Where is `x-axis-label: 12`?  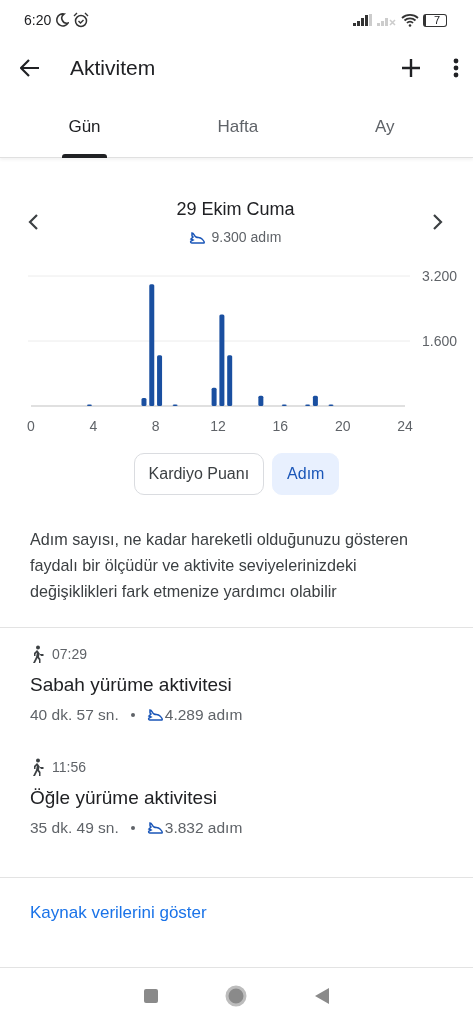
x-axis-label: 12 is located at coordinates (218, 426).